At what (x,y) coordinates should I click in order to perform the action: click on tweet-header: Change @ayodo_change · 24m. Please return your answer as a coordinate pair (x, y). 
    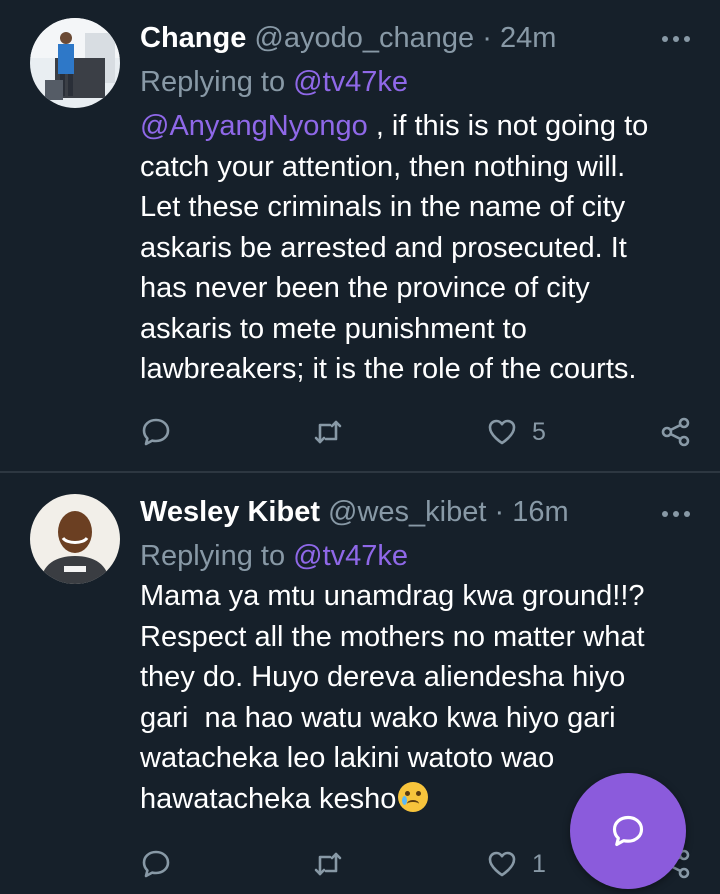
    Looking at the image, I should click on (348, 38).